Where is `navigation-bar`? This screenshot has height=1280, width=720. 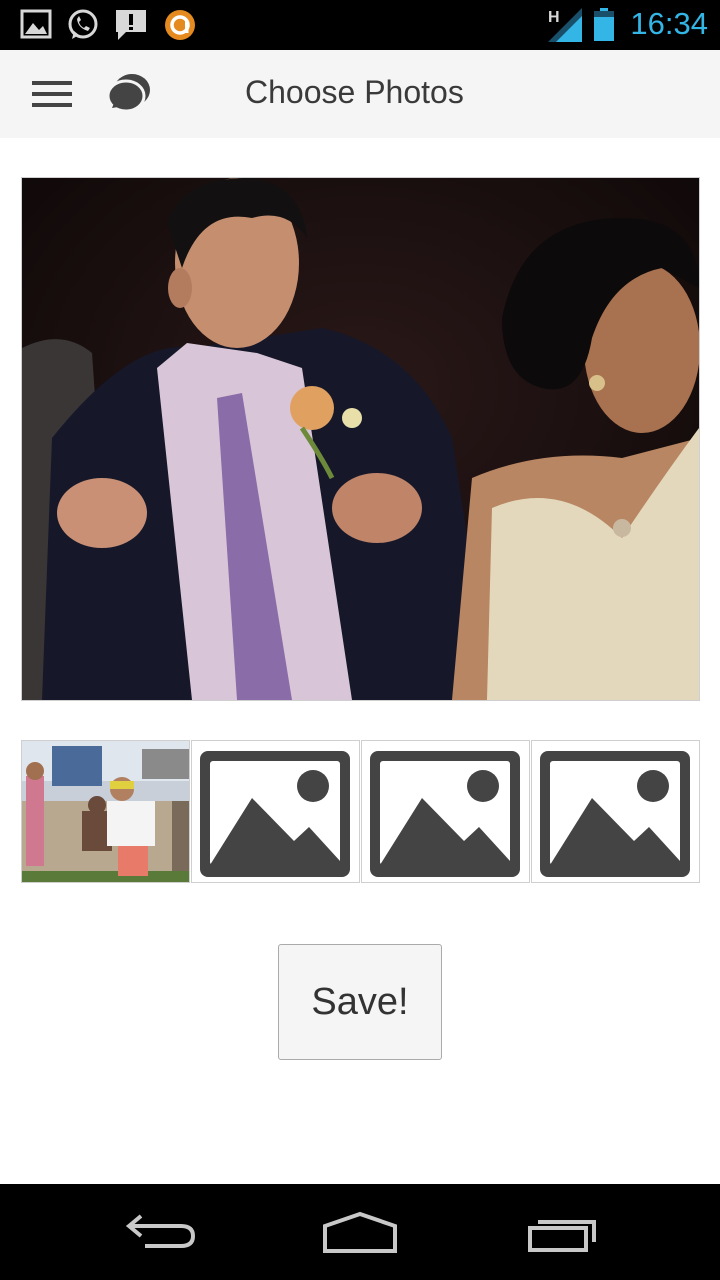 navigation-bar is located at coordinates (360, 1232).